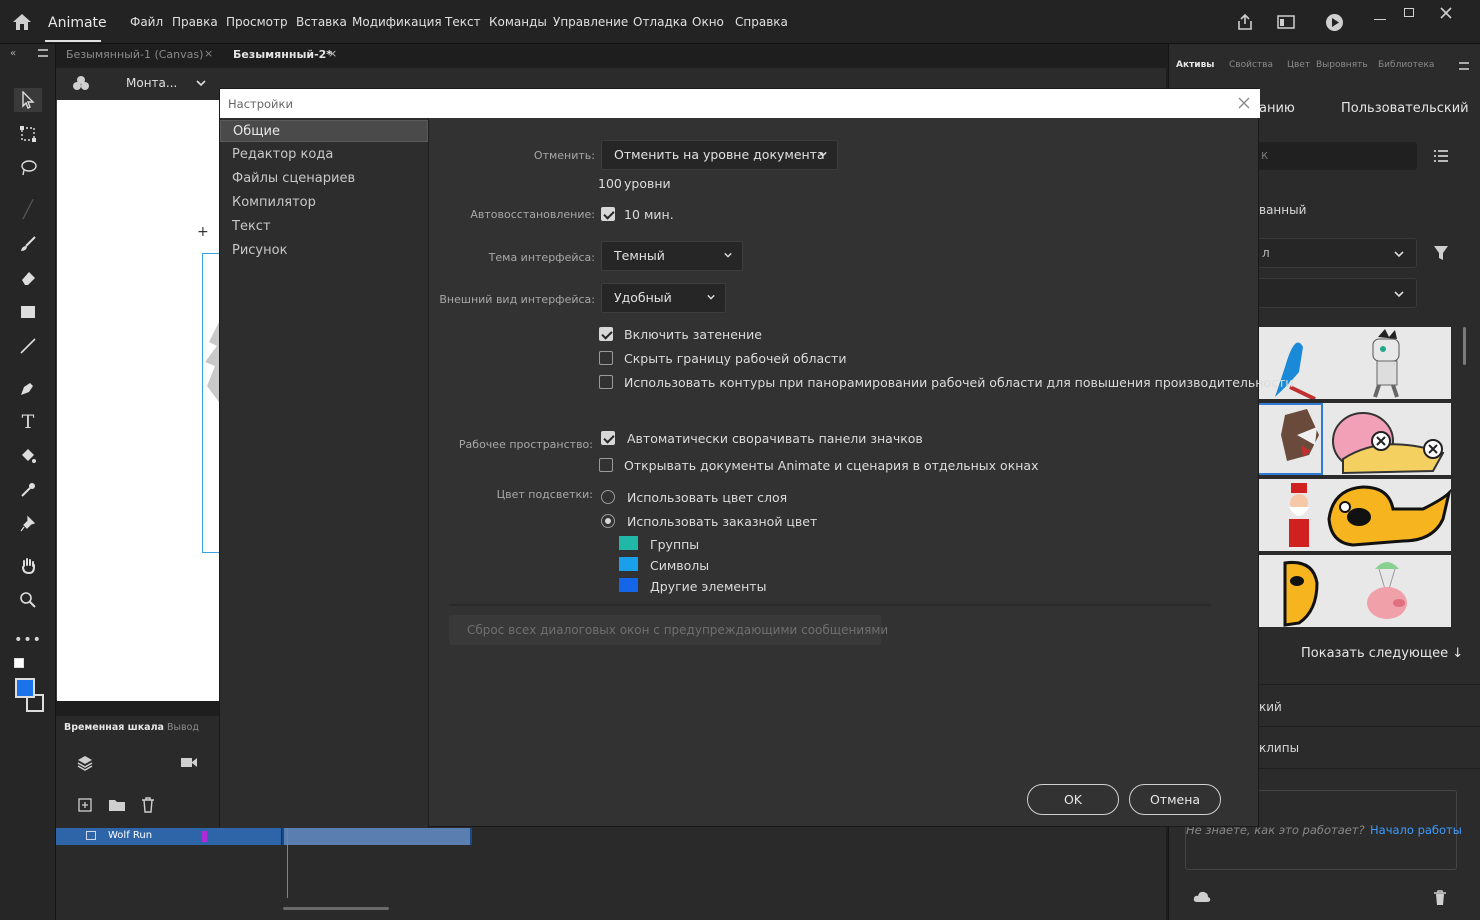 Image resolution: width=1480 pixels, height=920 pixels. Describe the element at coordinates (1195, 65) in the screenshot. I see `tab-assets: Активы` at that location.